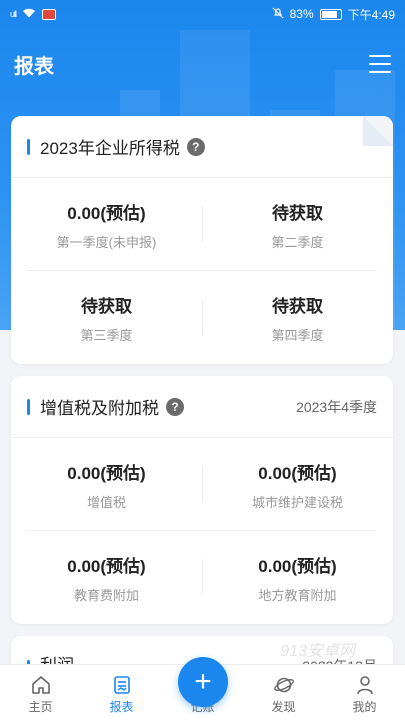  Describe the element at coordinates (121, 685) in the screenshot. I see `report-icon` at that location.